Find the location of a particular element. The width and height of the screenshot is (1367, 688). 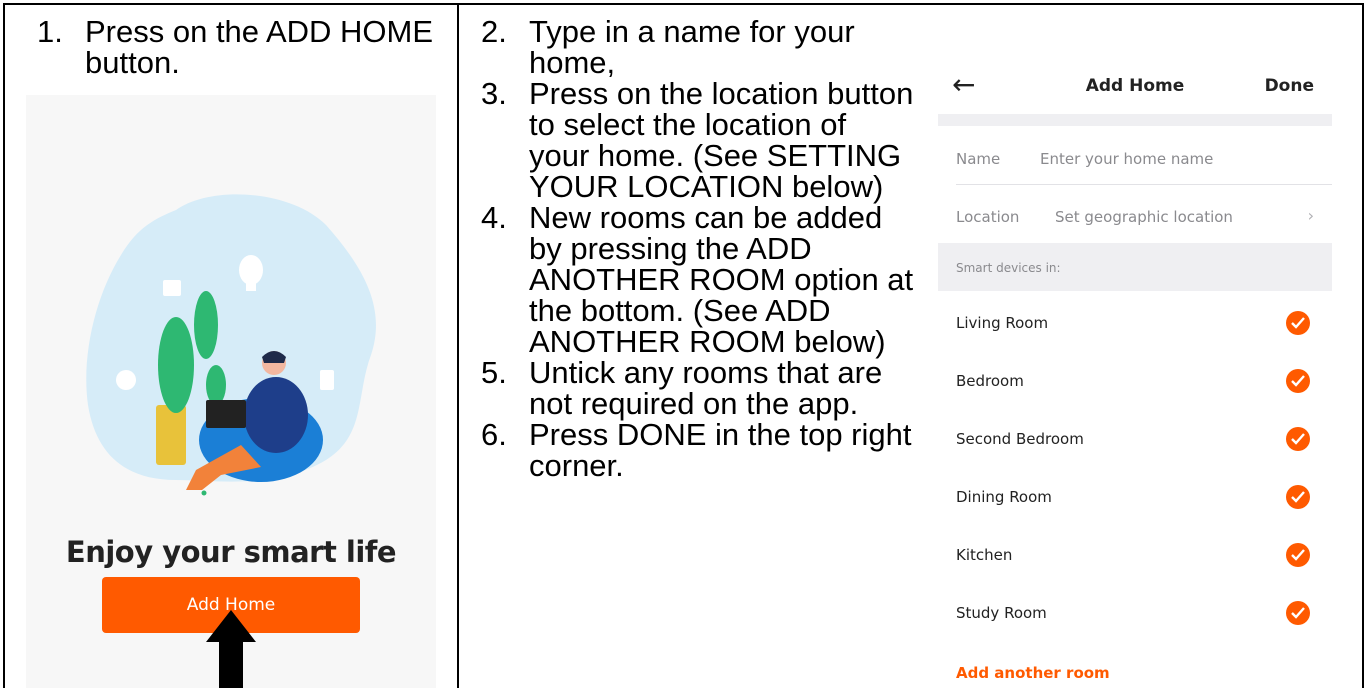

black-arrow-up-icon is located at coordinates (231, 649).